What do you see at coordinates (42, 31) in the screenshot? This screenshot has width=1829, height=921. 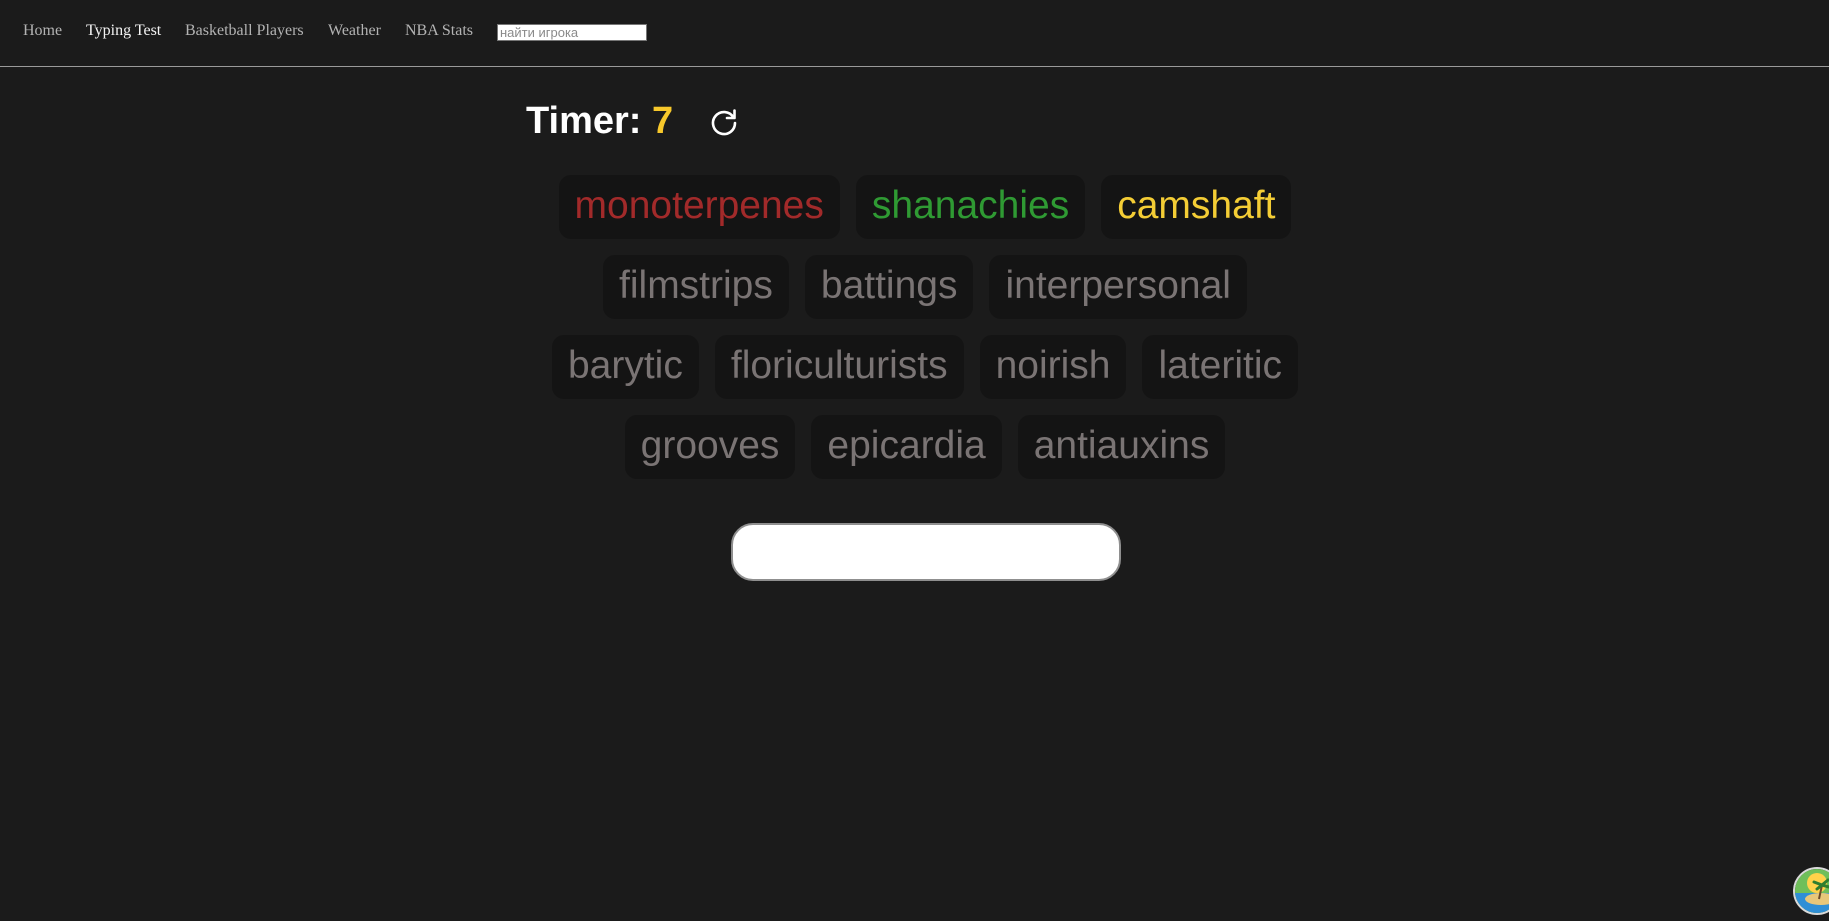 I see `nav-home-link: Home` at bounding box center [42, 31].